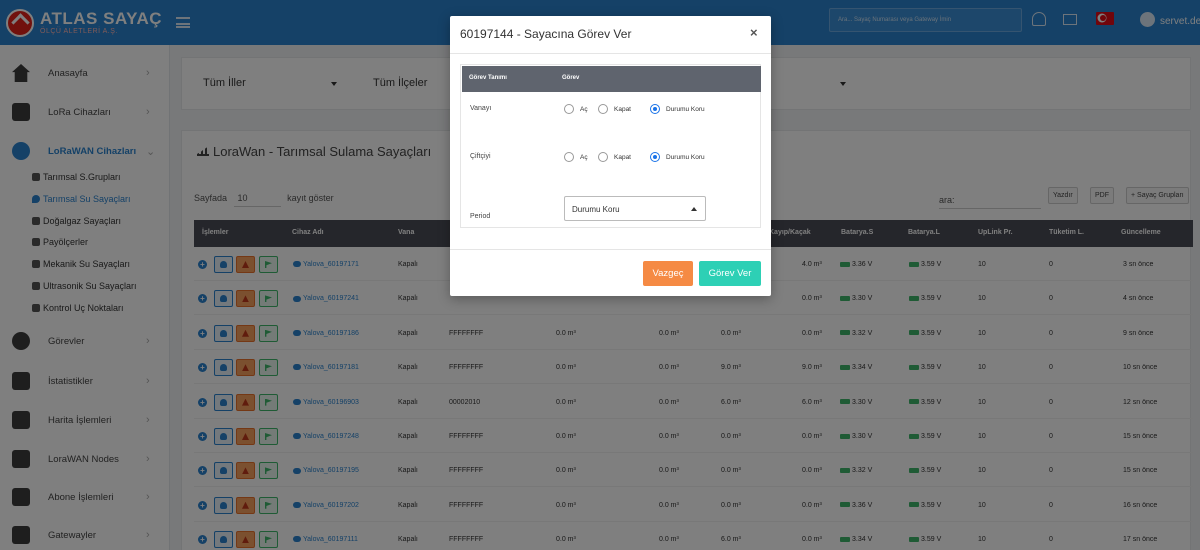 The height and width of the screenshot is (550, 1200). What do you see at coordinates (754, 32) in the screenshot?
I see `close-icon: ×` at bounding box center [754, 32].